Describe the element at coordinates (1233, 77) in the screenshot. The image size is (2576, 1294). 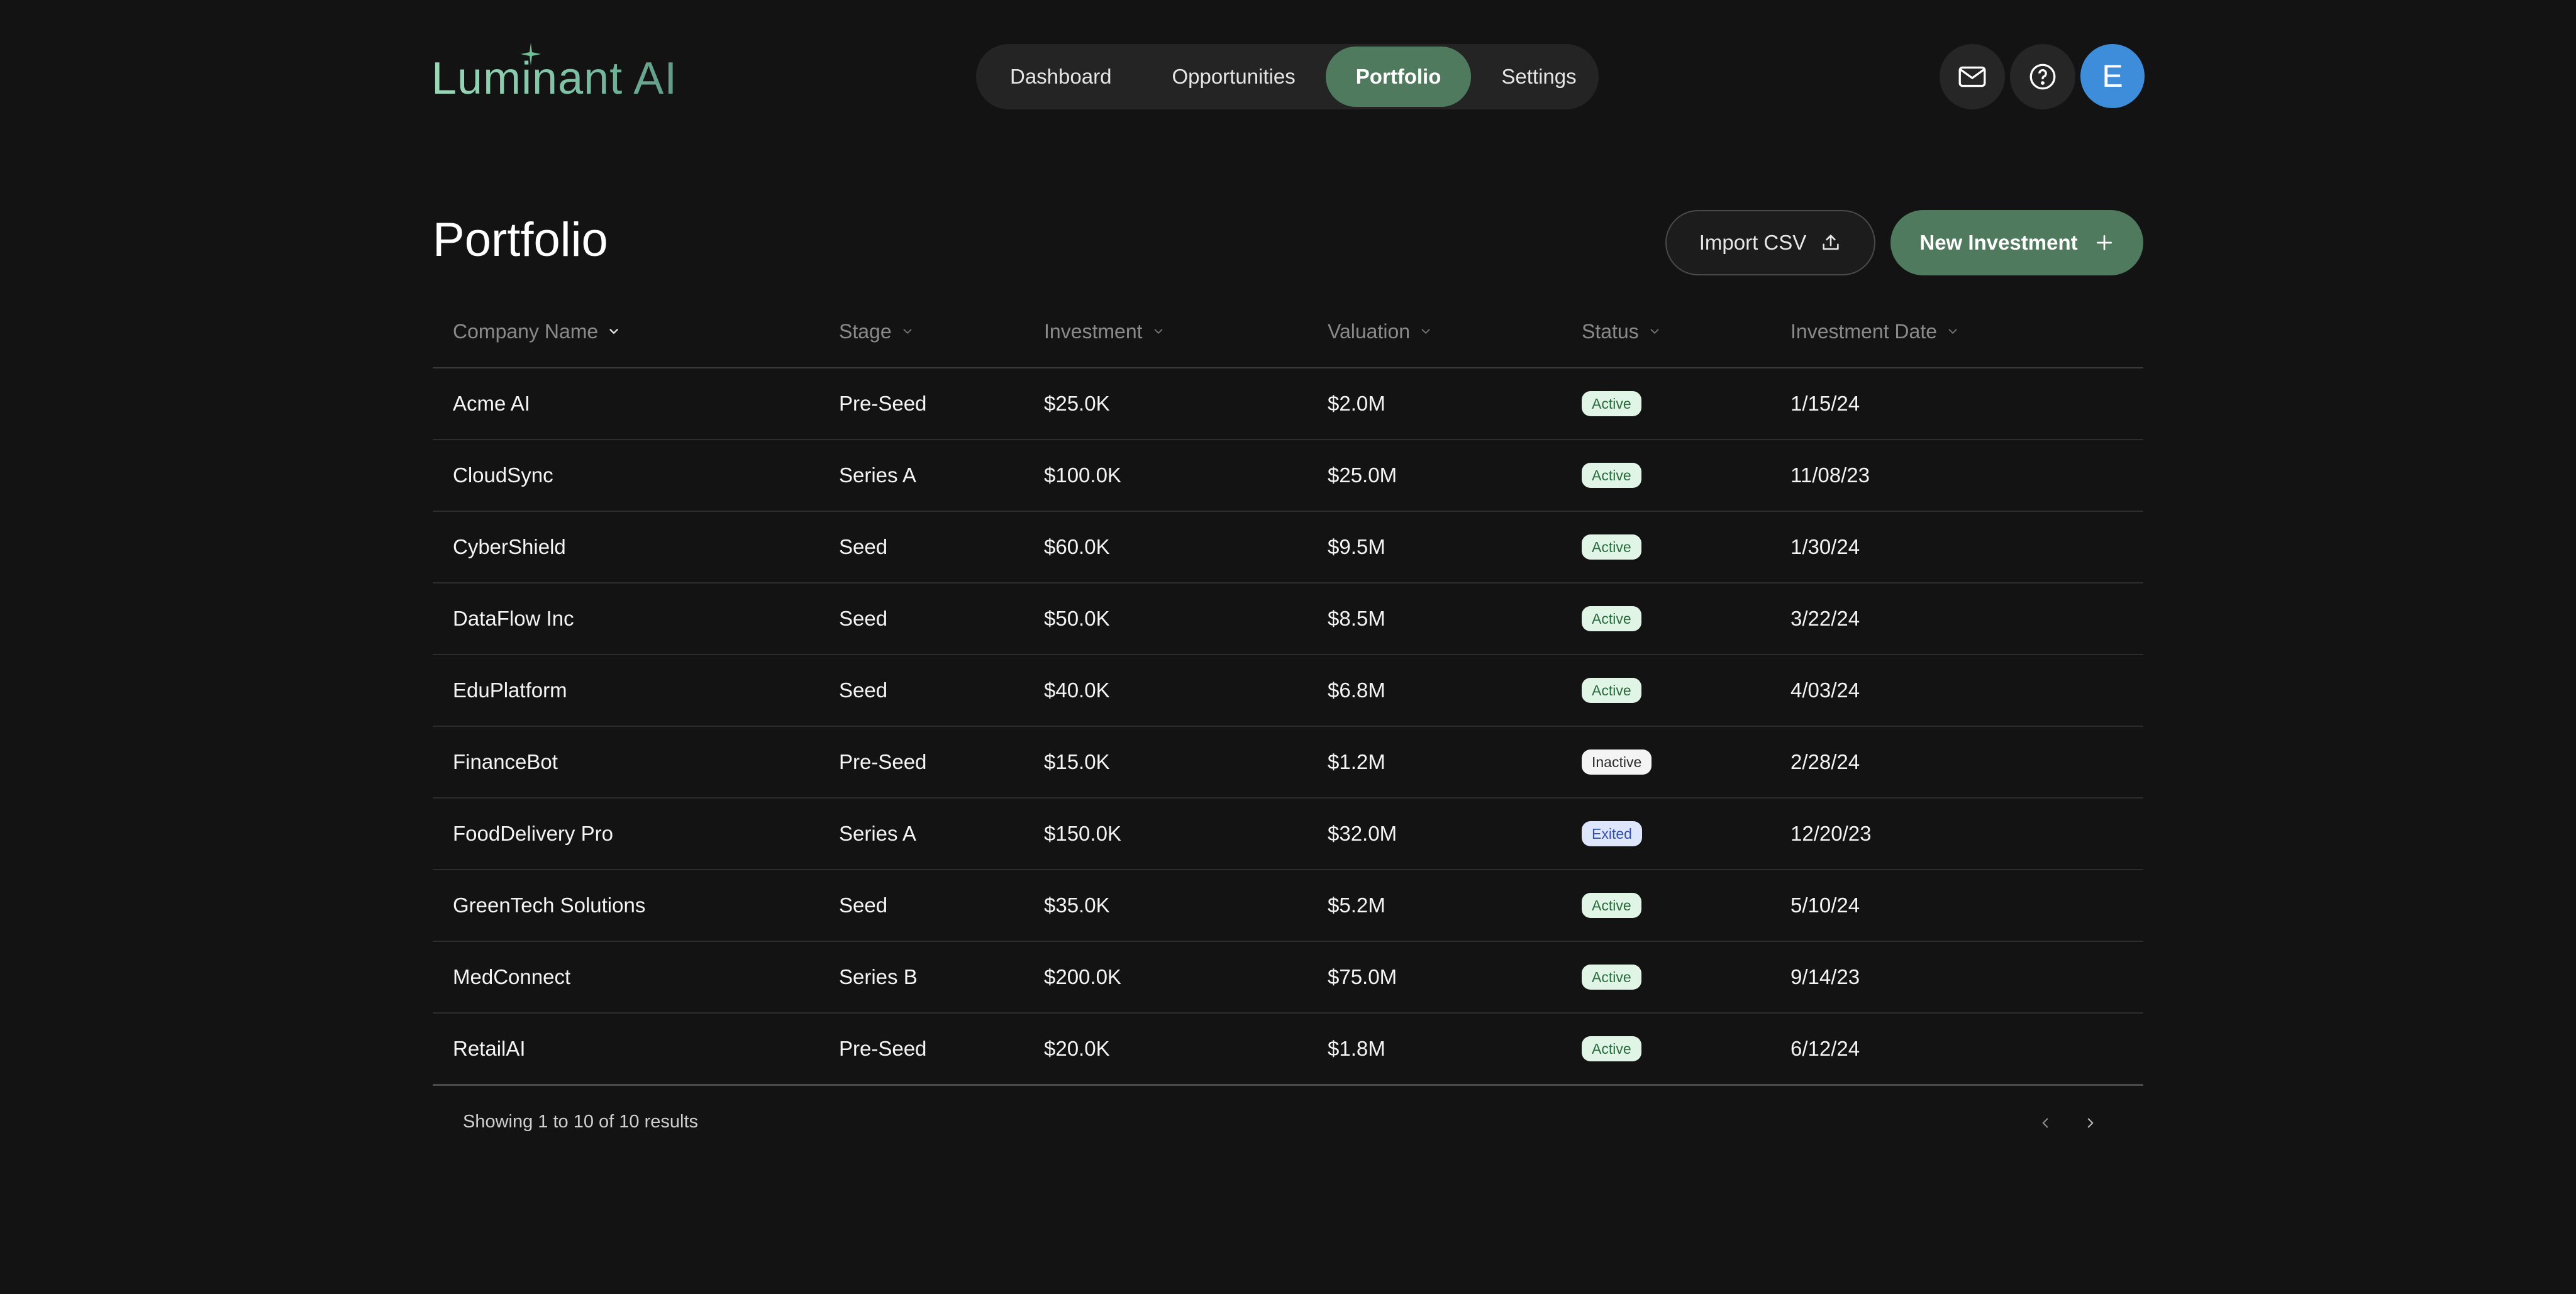
I see `nav-opportunities: Opportunities` at that location.